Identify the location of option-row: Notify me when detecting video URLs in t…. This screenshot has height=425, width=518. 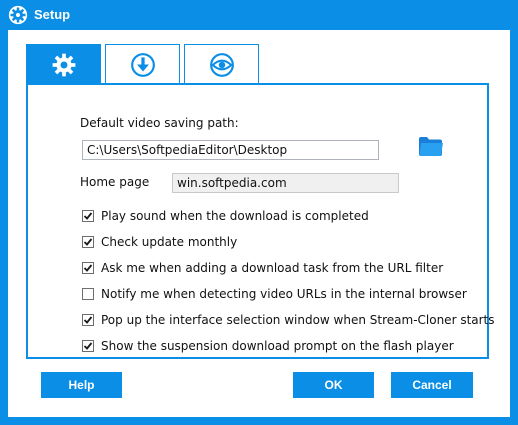
(274, 294).